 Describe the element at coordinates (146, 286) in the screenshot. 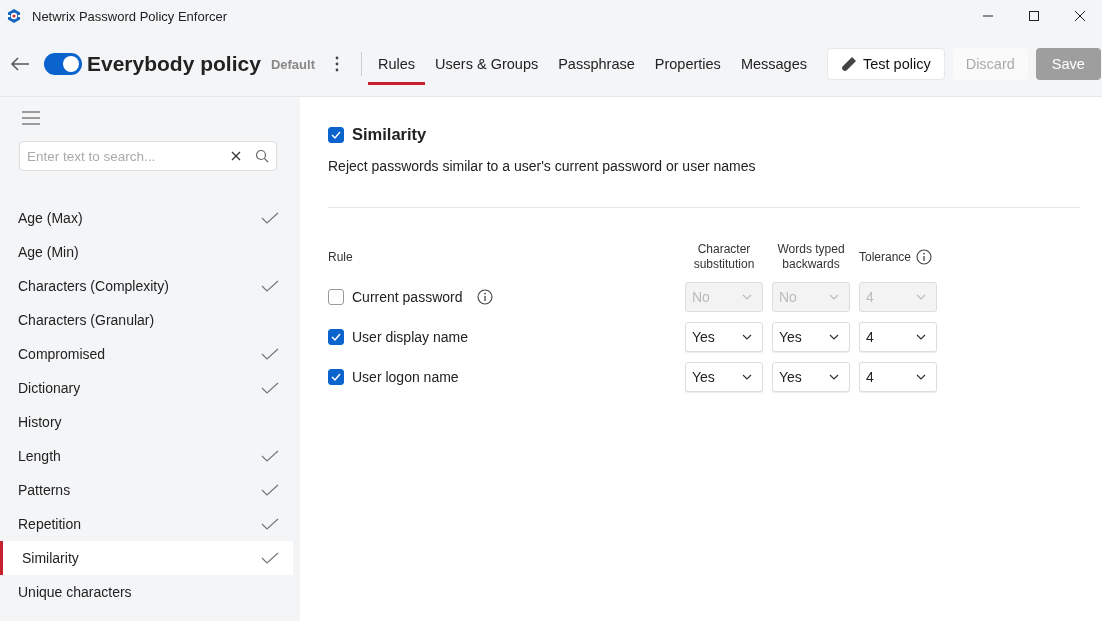

I see `sidebar-item: Characters (Complexity)` at that location.